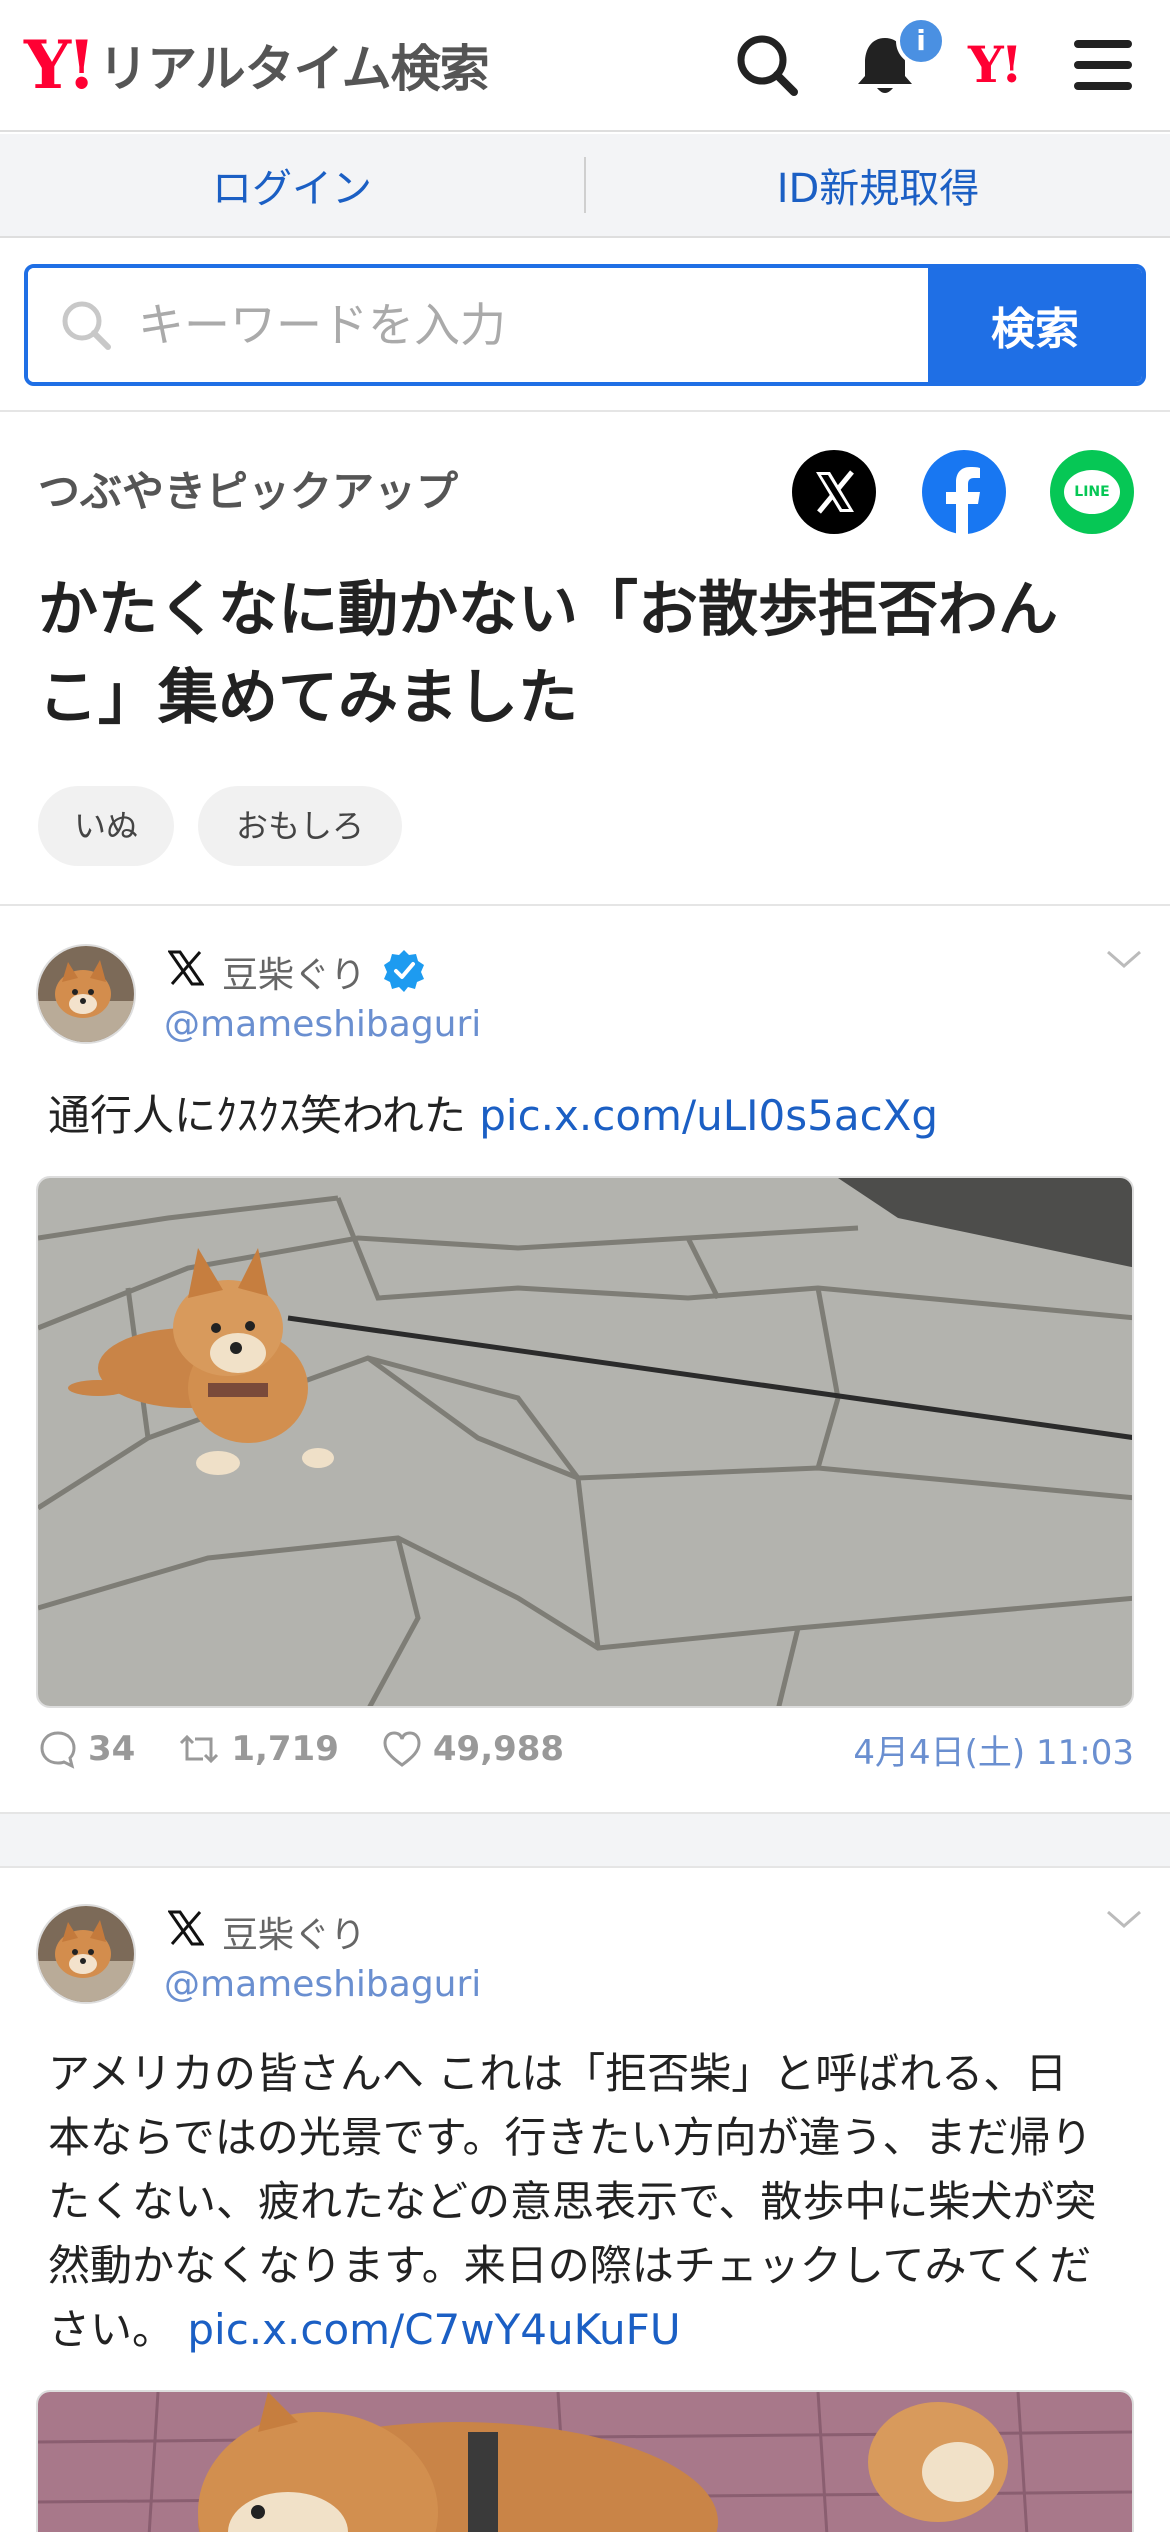 The height and width of the screenshot is (2532, 1170). I want to click on yahoo-top-link: Y!, so click(995, 65).